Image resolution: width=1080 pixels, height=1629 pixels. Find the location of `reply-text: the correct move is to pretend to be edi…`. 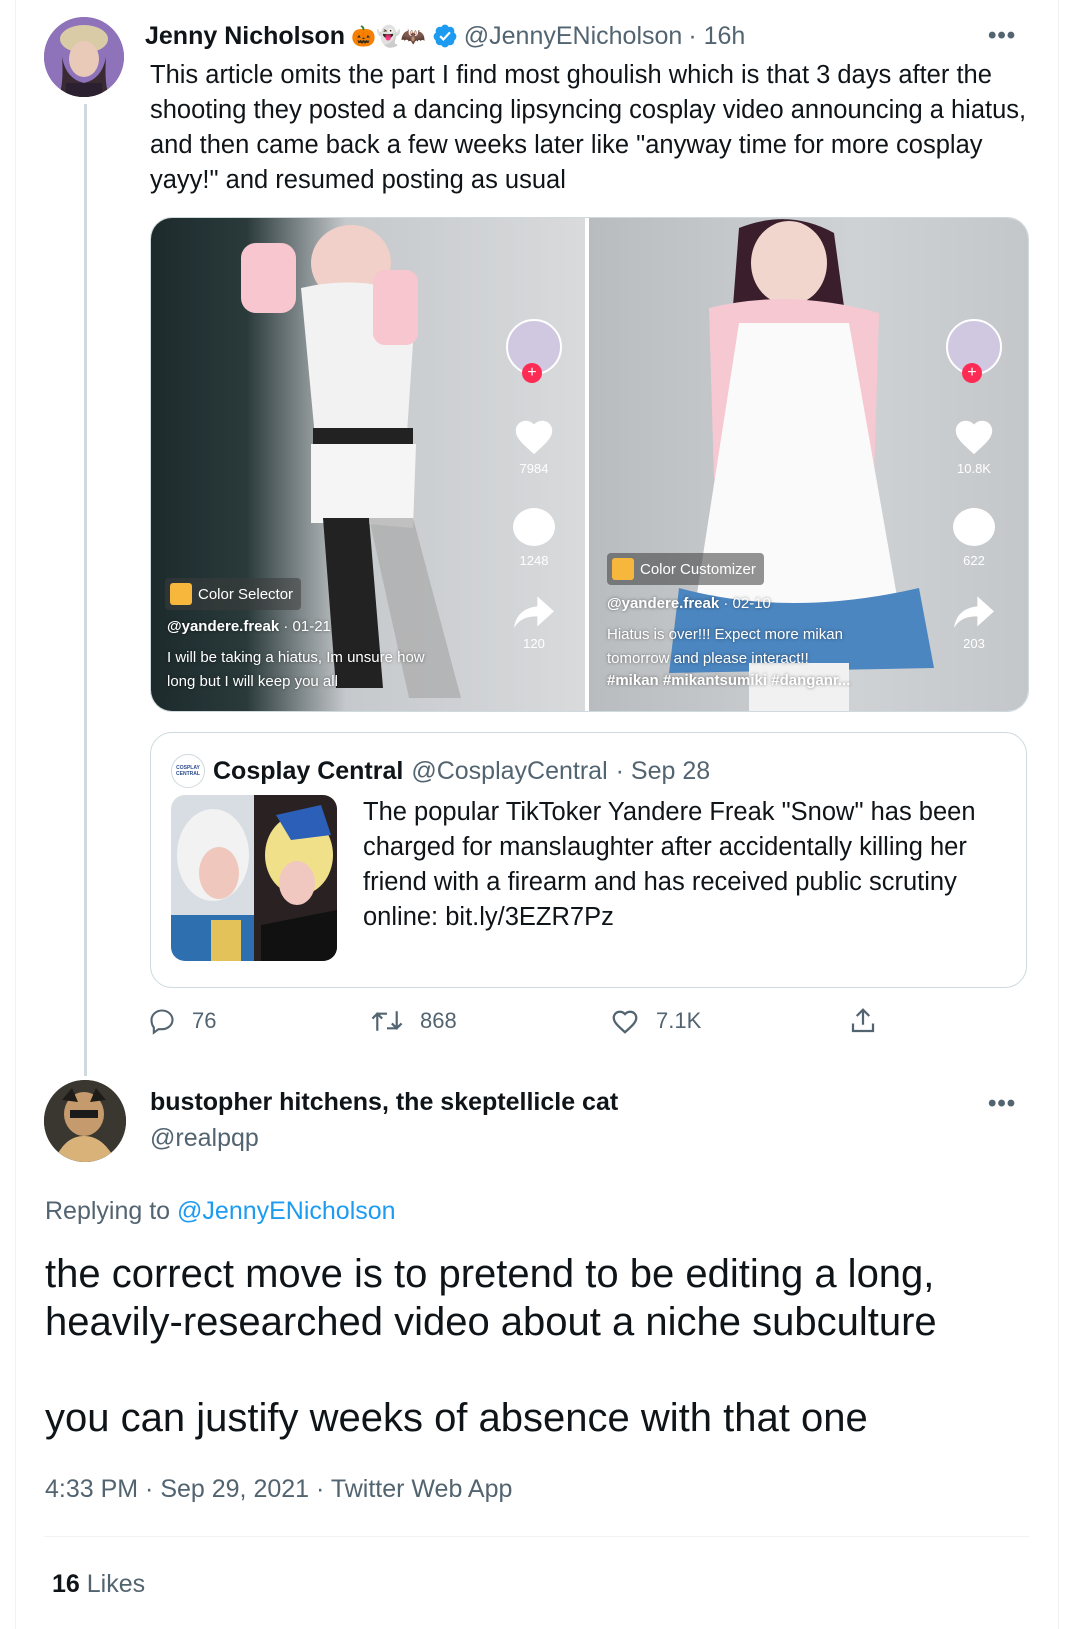

reply-text: the correct move is to pretend to be edi… is located at coordinates (540, 1346).